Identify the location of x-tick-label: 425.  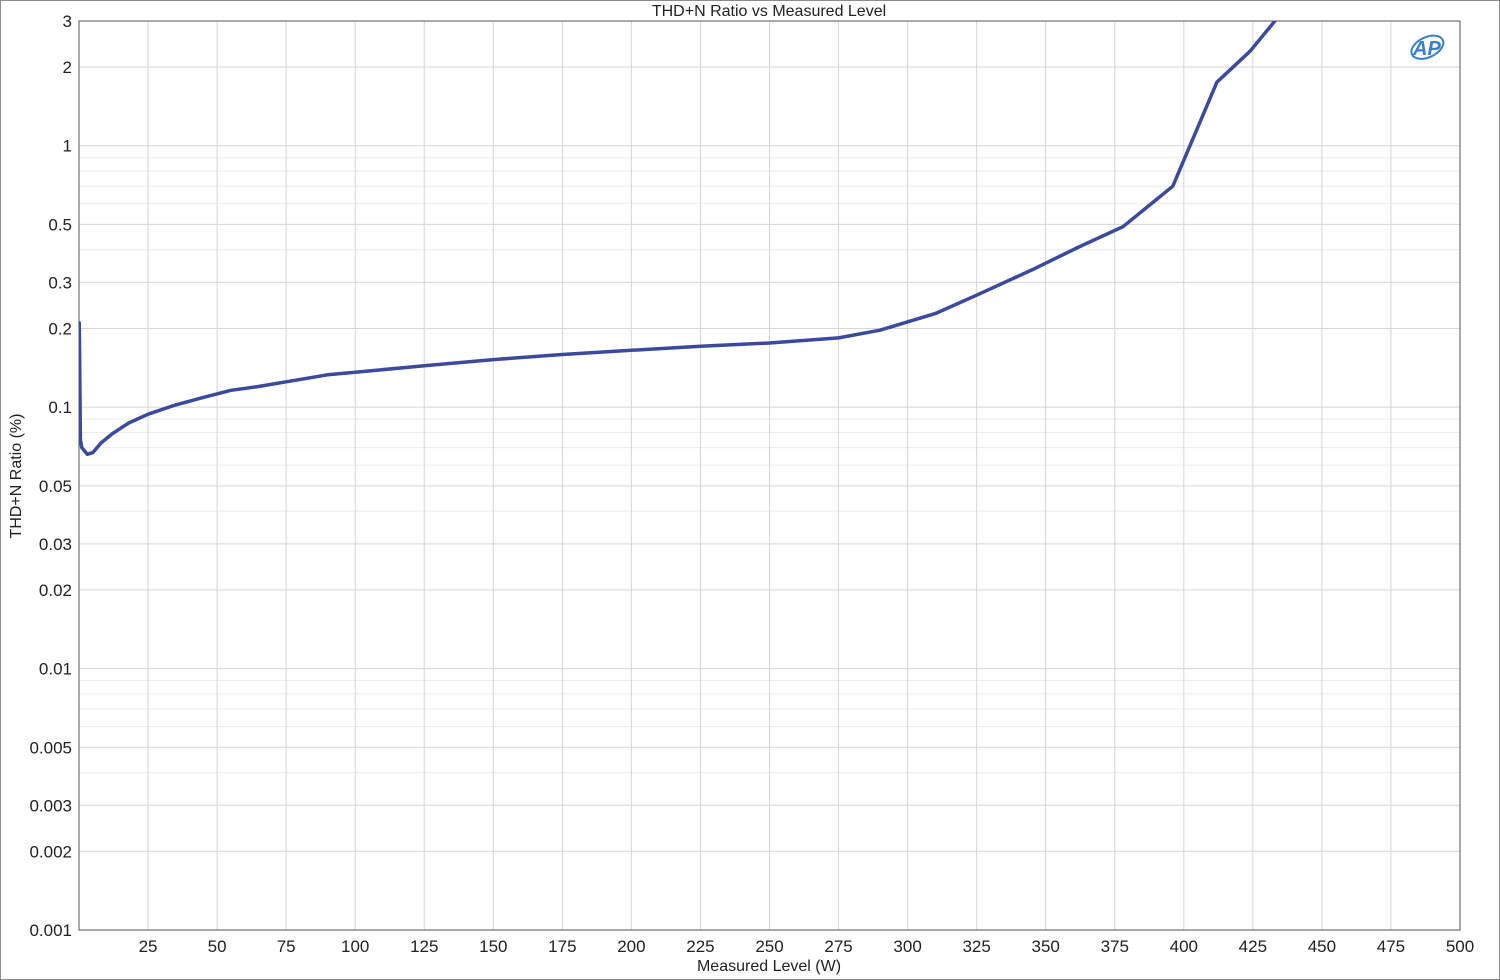
(1253, 946).